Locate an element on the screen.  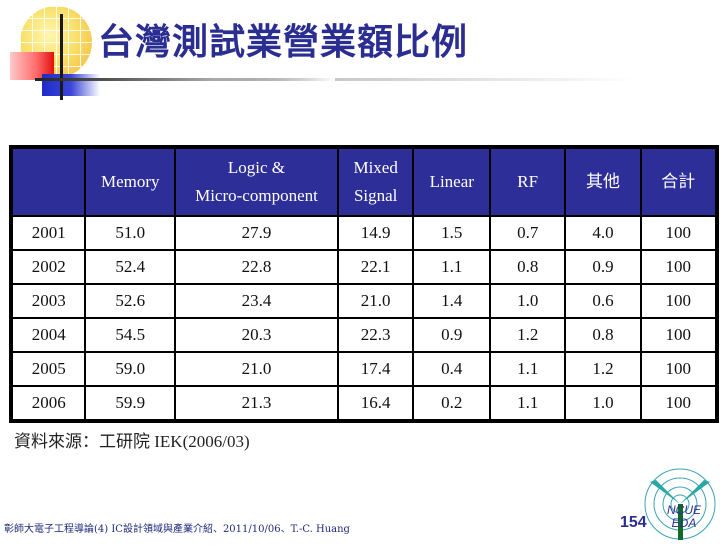
source-note: 資料來源：工研院 IEK(2006/03) is located at coordinates (132, 441).